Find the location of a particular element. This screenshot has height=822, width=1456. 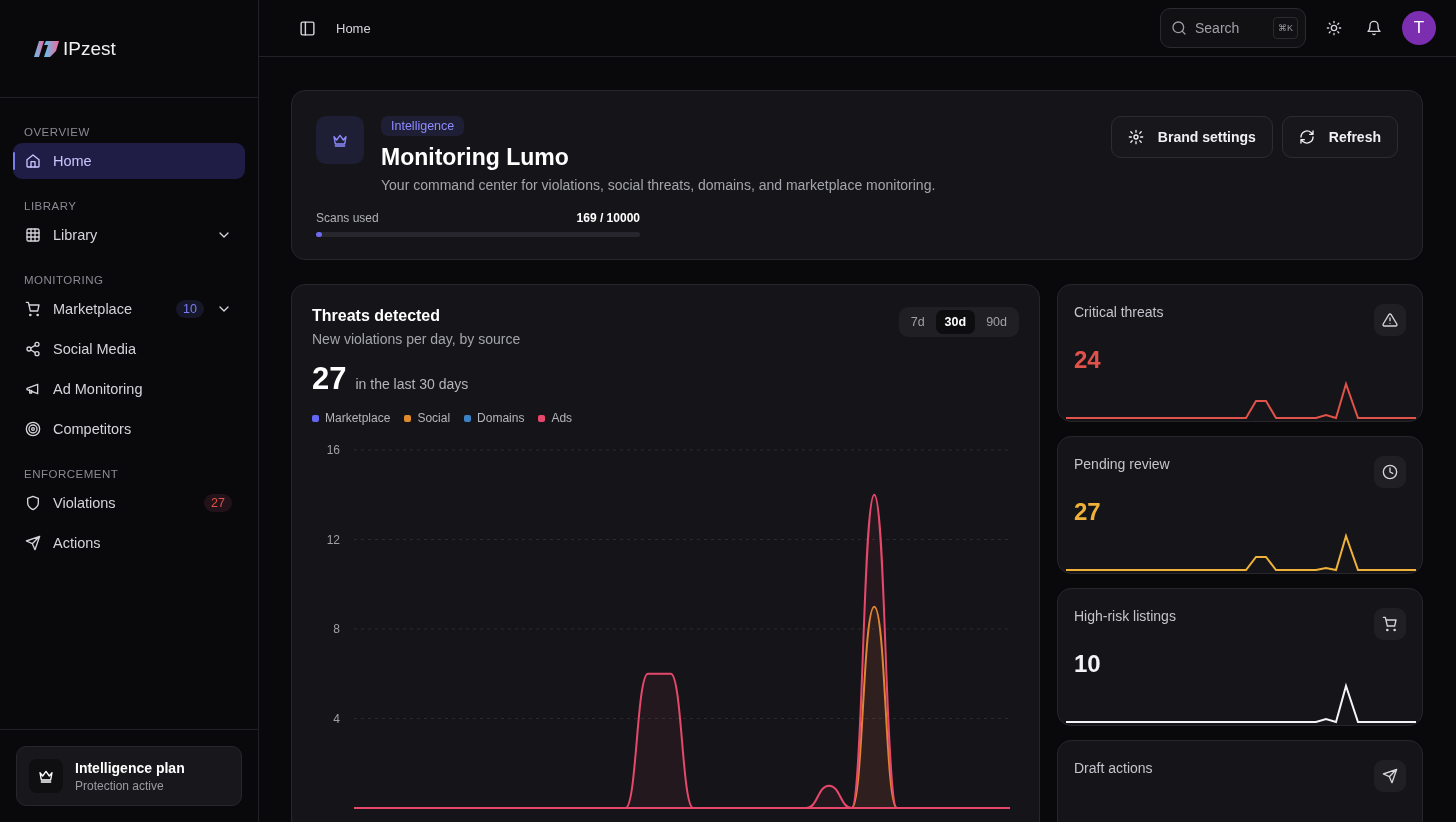

axis-label: 16 is located at coordinates (333, 450).